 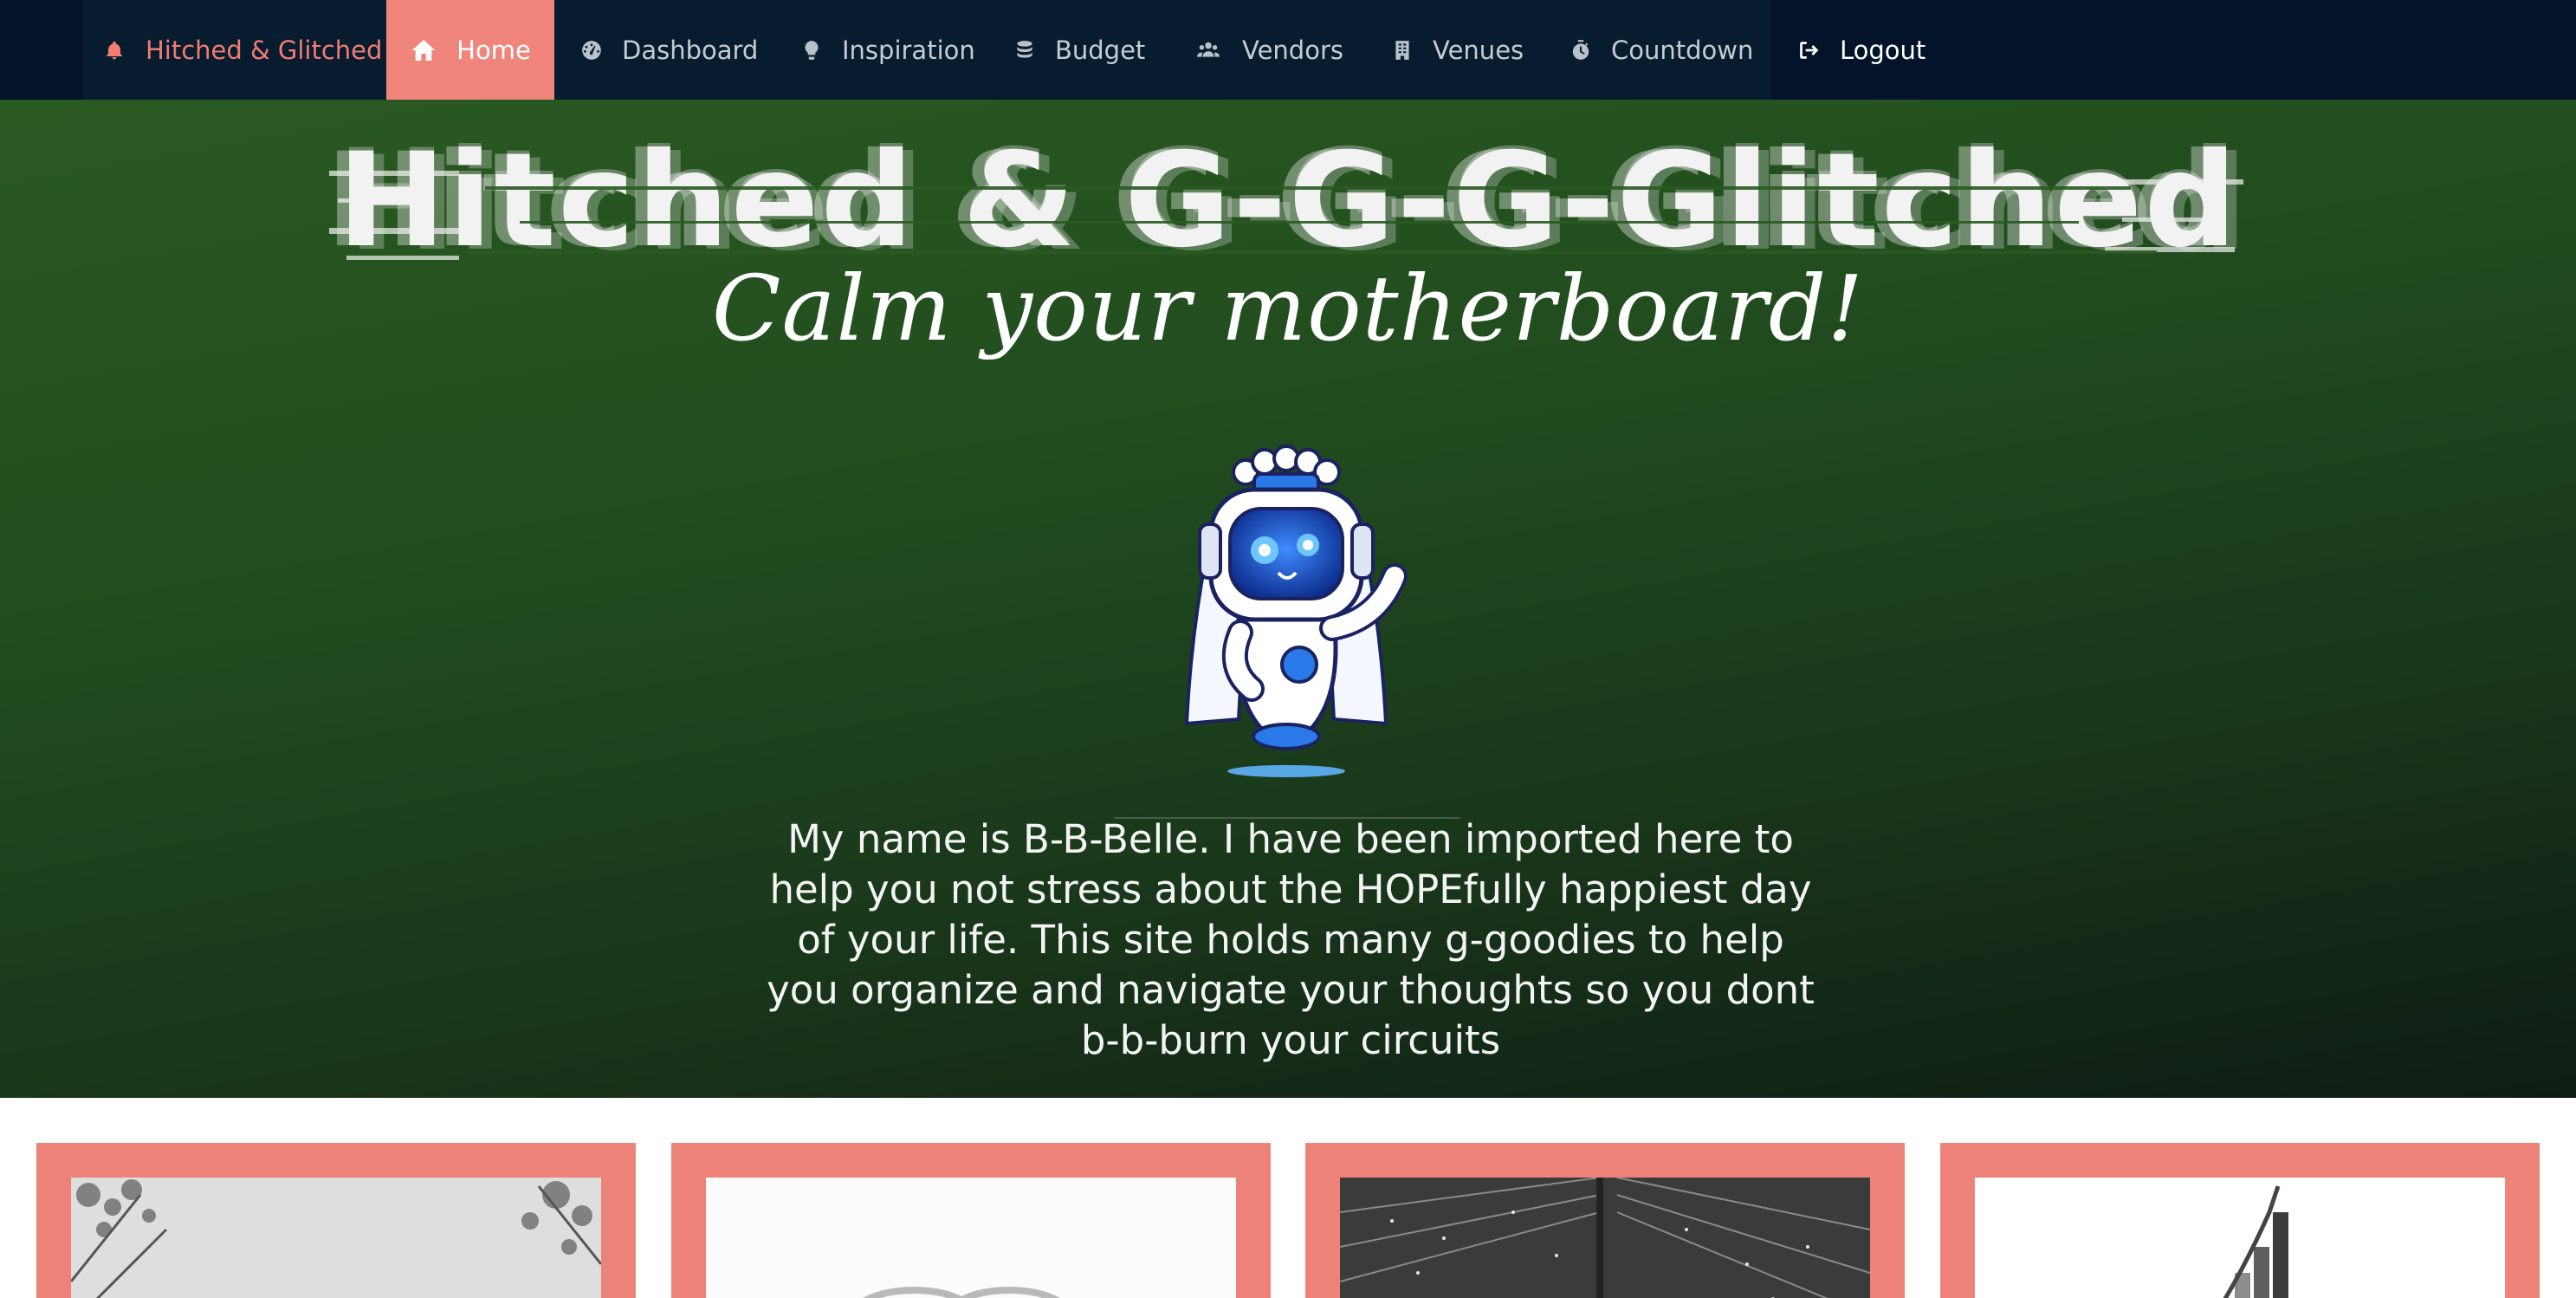 I want to click on users-icon, so click(x=1208, y=49).